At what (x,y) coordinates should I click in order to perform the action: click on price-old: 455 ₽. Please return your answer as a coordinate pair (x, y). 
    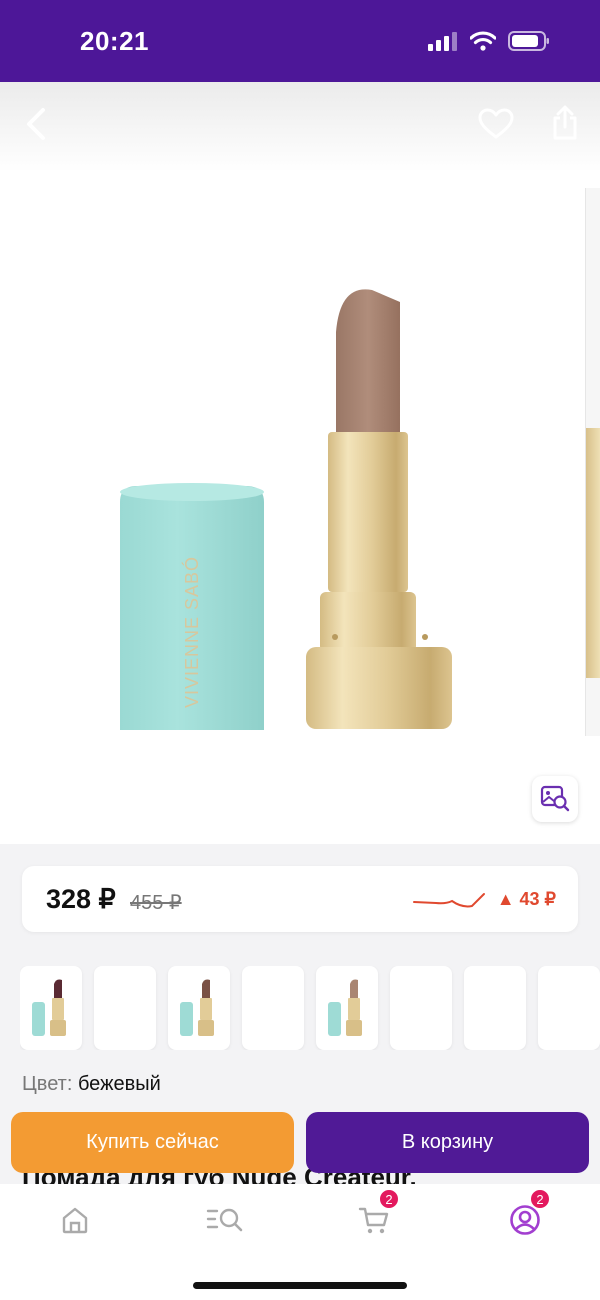
    Looking at the image, I should click on (156, 903).